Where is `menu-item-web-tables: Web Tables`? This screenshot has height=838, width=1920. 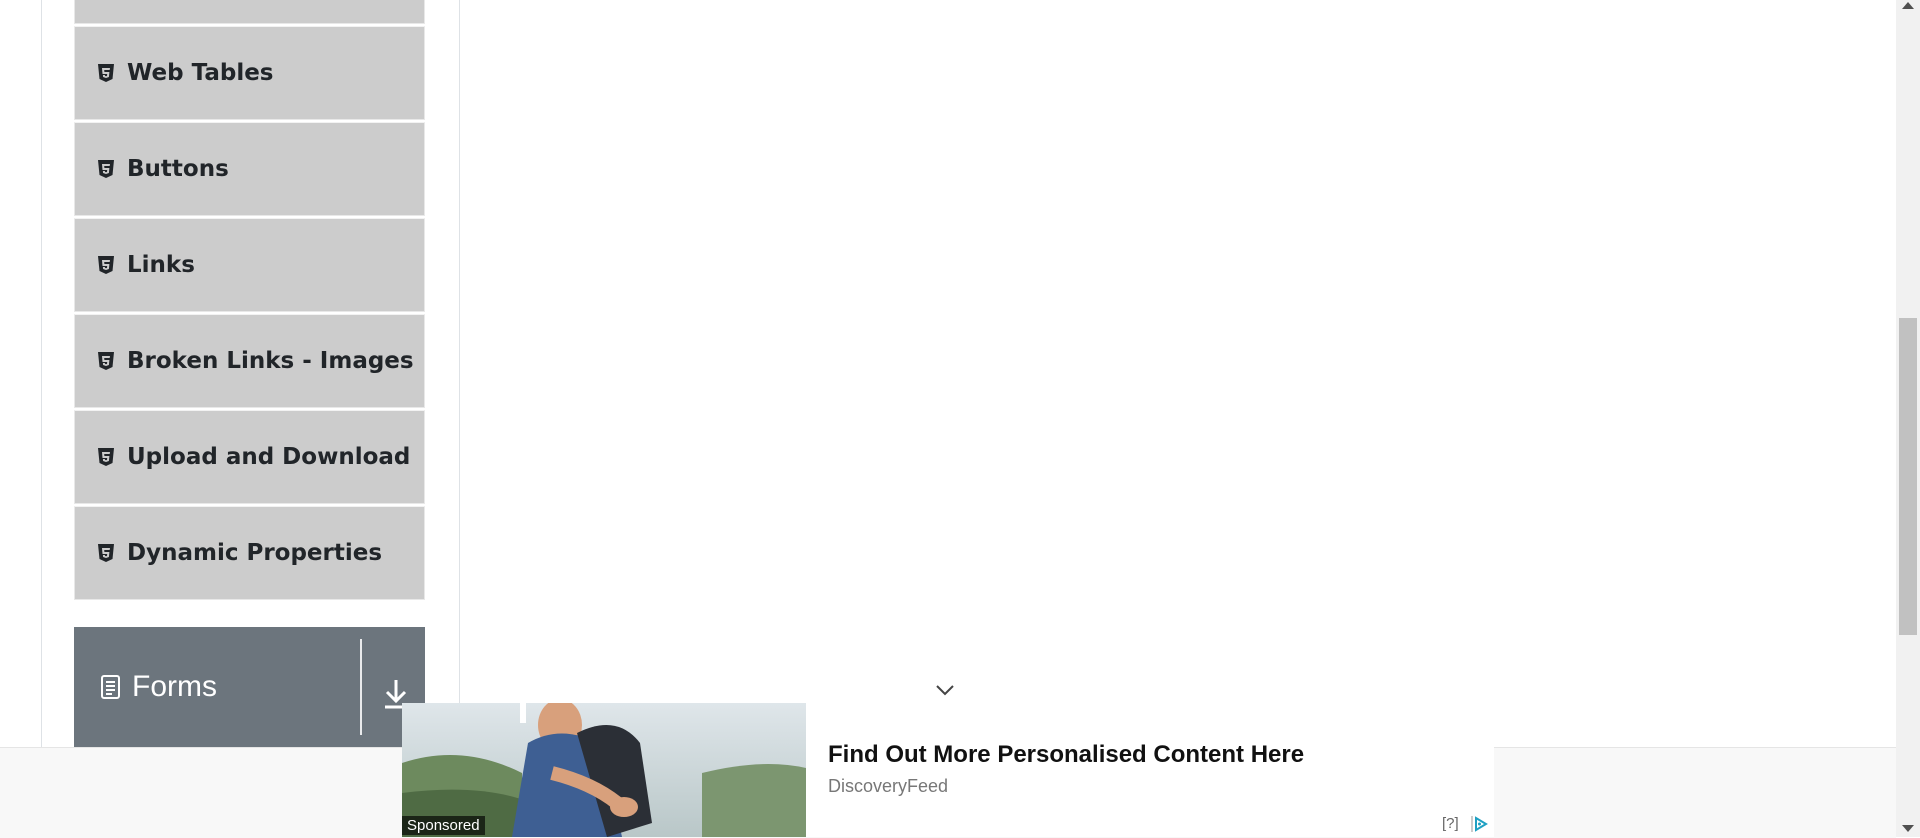 menu-item-web-tables: Web Tables is located at coordinates (249, 73).